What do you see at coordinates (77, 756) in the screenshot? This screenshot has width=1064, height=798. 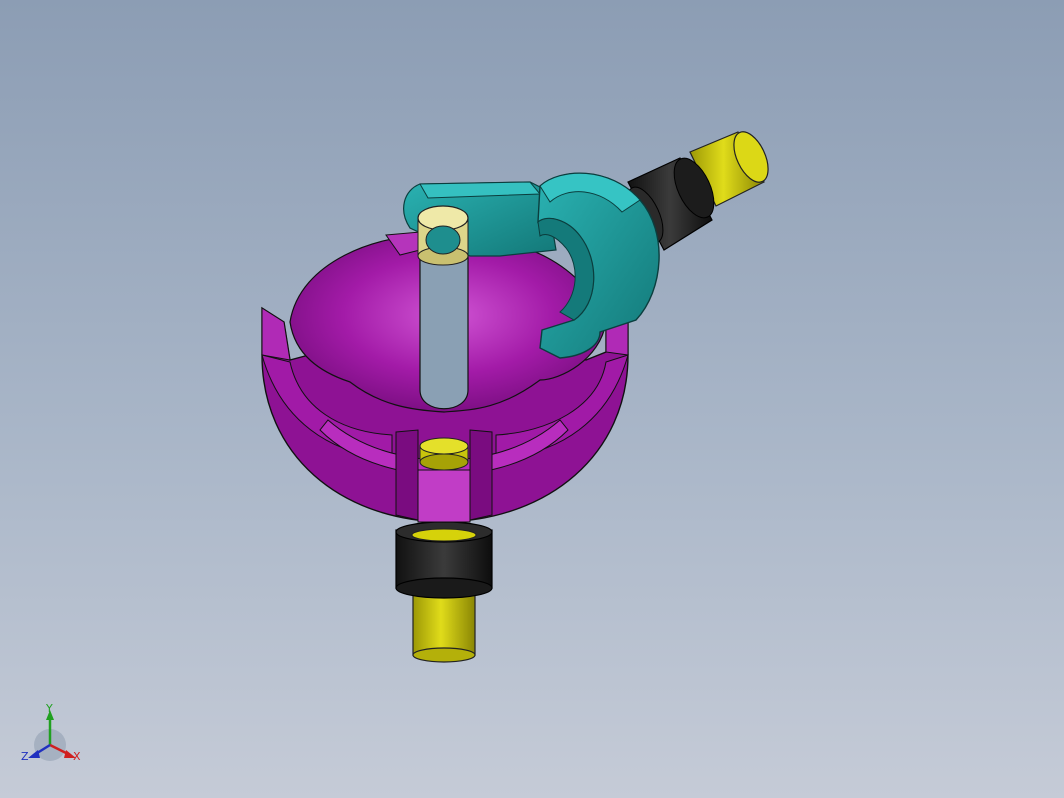 I see `x-axis-label: X` at bounding box center [77, 756].